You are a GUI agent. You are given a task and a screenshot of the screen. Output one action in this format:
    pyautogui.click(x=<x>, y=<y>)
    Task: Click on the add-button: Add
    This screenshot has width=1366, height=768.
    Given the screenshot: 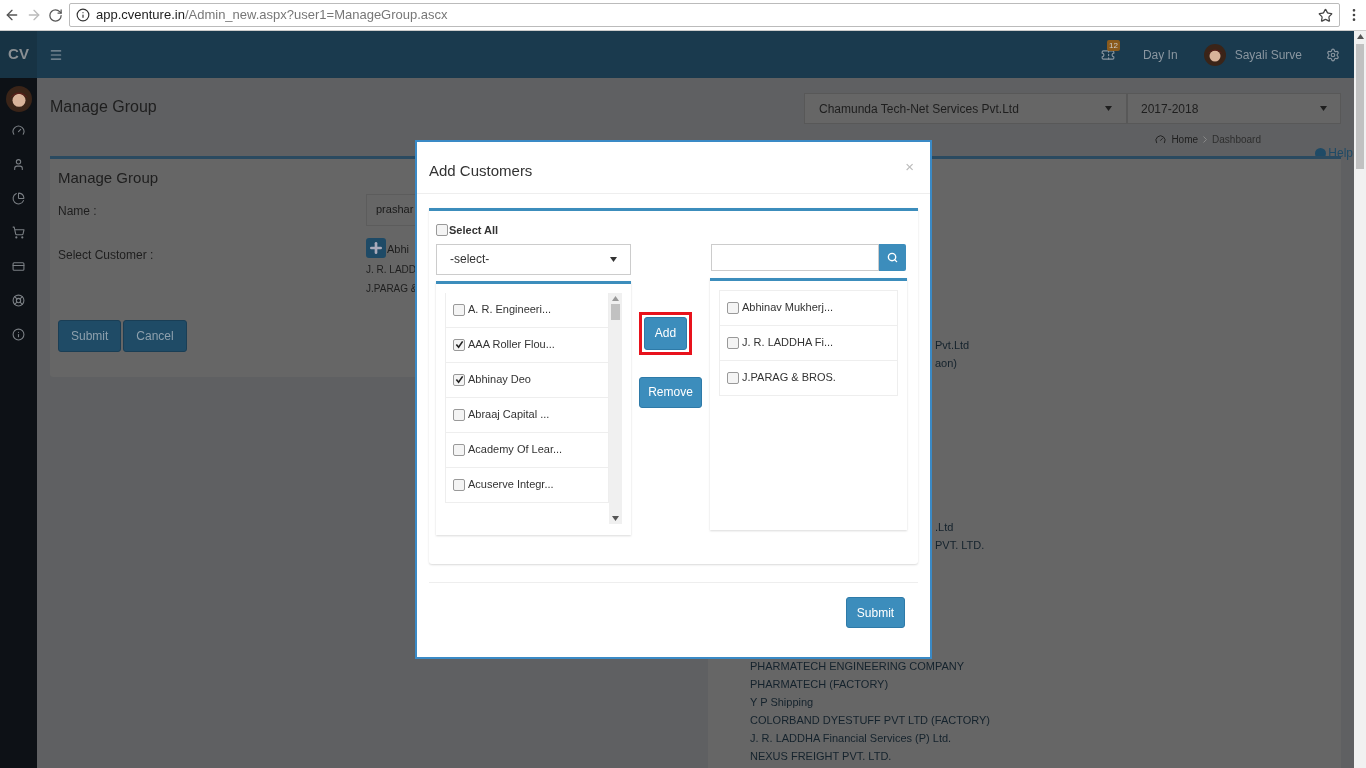 What is the action you would take?
    pyautogui.click(x=665, y=333)
    